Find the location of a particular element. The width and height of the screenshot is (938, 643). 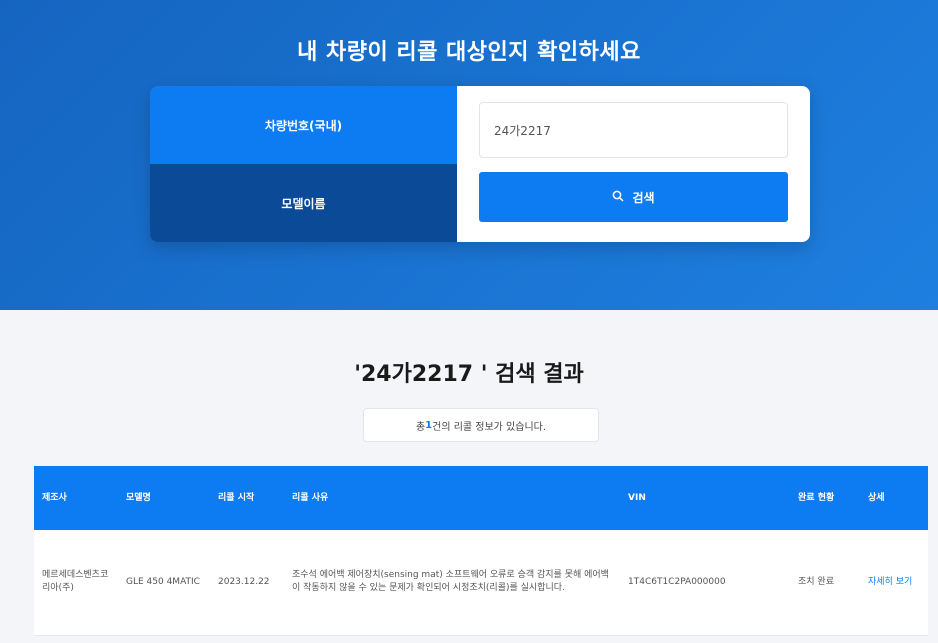

cell-vin: 1T4C6T1C2PA000000 is located at coordinates (705, 583).